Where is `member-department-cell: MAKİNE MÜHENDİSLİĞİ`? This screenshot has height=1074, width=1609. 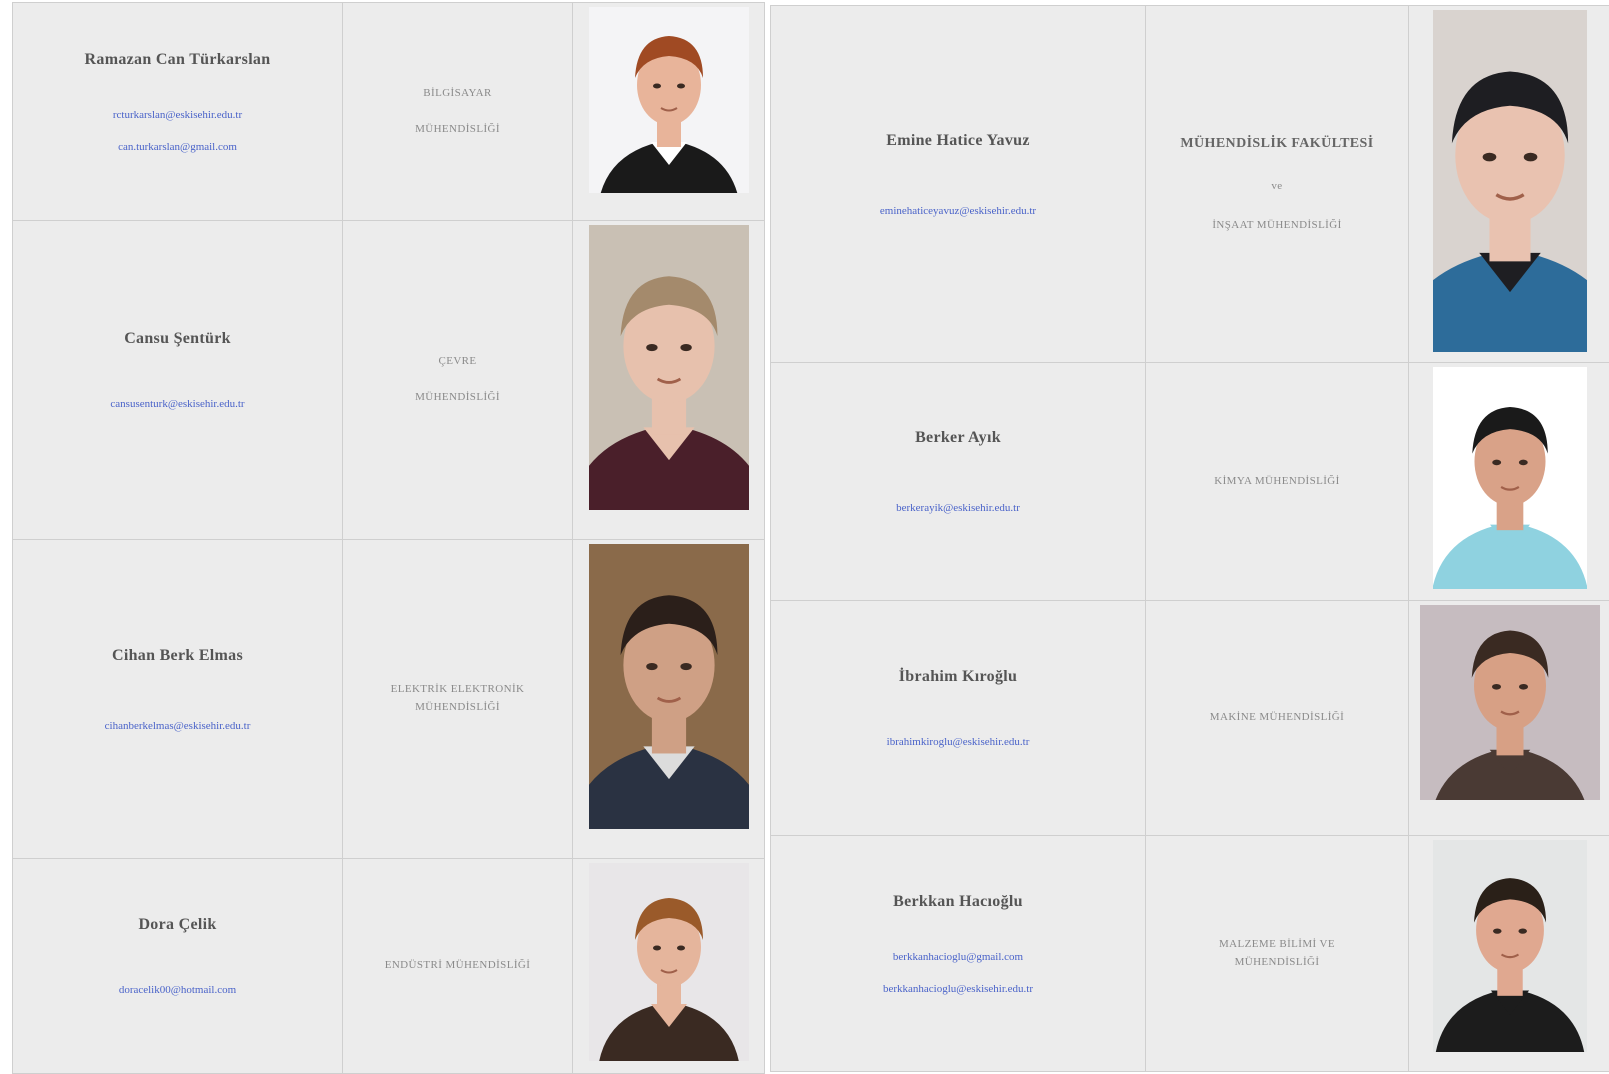 member-department-cell: MAKİNE MÜHENDİSLİĞİ is located at coordinates (1277, 718).